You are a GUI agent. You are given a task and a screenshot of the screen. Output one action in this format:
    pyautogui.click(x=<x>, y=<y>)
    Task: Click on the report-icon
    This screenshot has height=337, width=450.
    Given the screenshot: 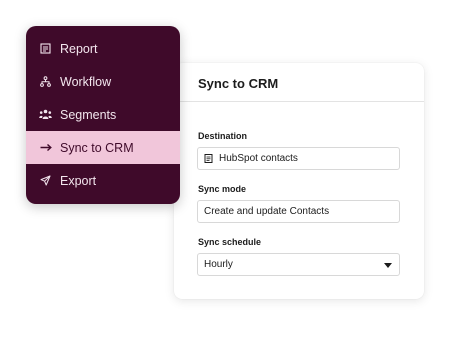 What is the action you would take?
    pyautogui.click(x=45, y=48)
    